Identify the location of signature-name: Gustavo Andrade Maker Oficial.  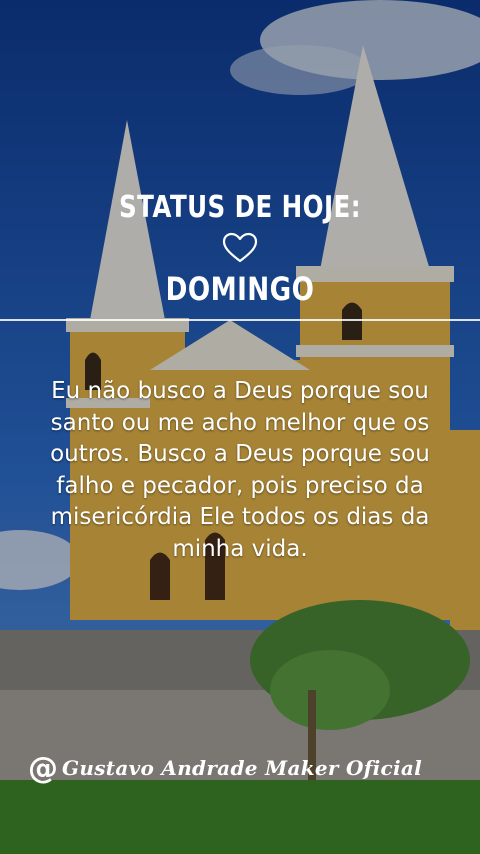
(242, 768).